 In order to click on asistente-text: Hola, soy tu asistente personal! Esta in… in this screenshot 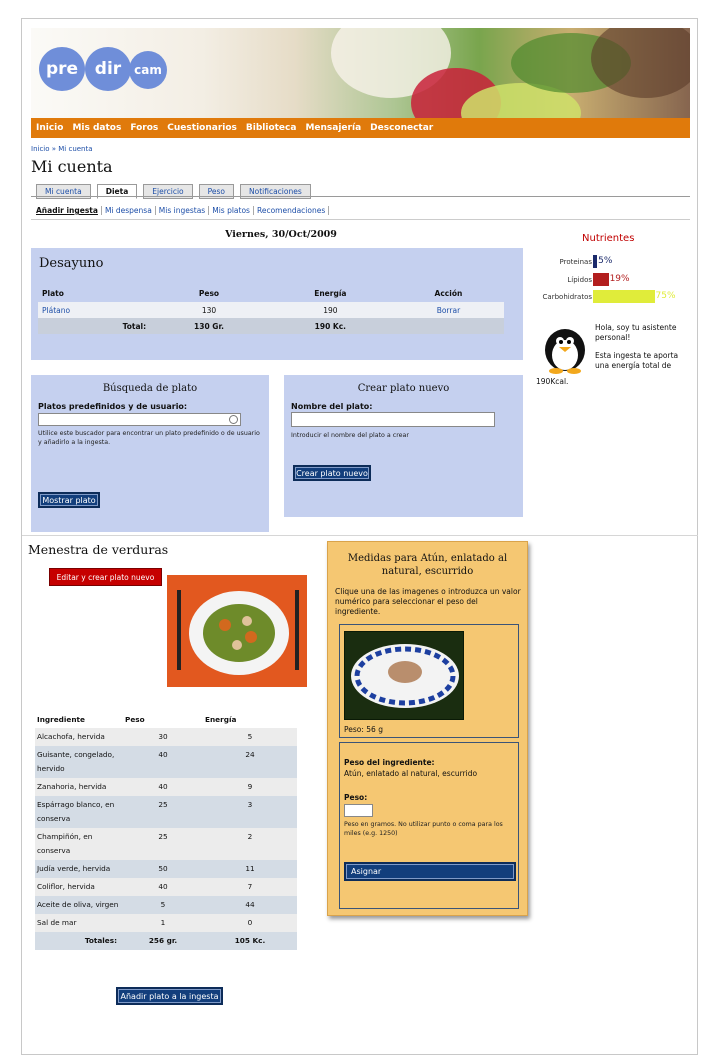, I will do `click(643, 347)`.